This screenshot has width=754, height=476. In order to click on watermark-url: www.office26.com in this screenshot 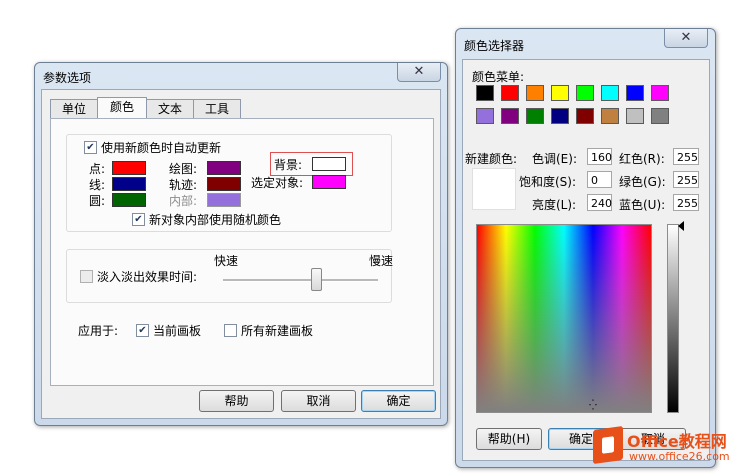, I will do `click(679, 456)`.